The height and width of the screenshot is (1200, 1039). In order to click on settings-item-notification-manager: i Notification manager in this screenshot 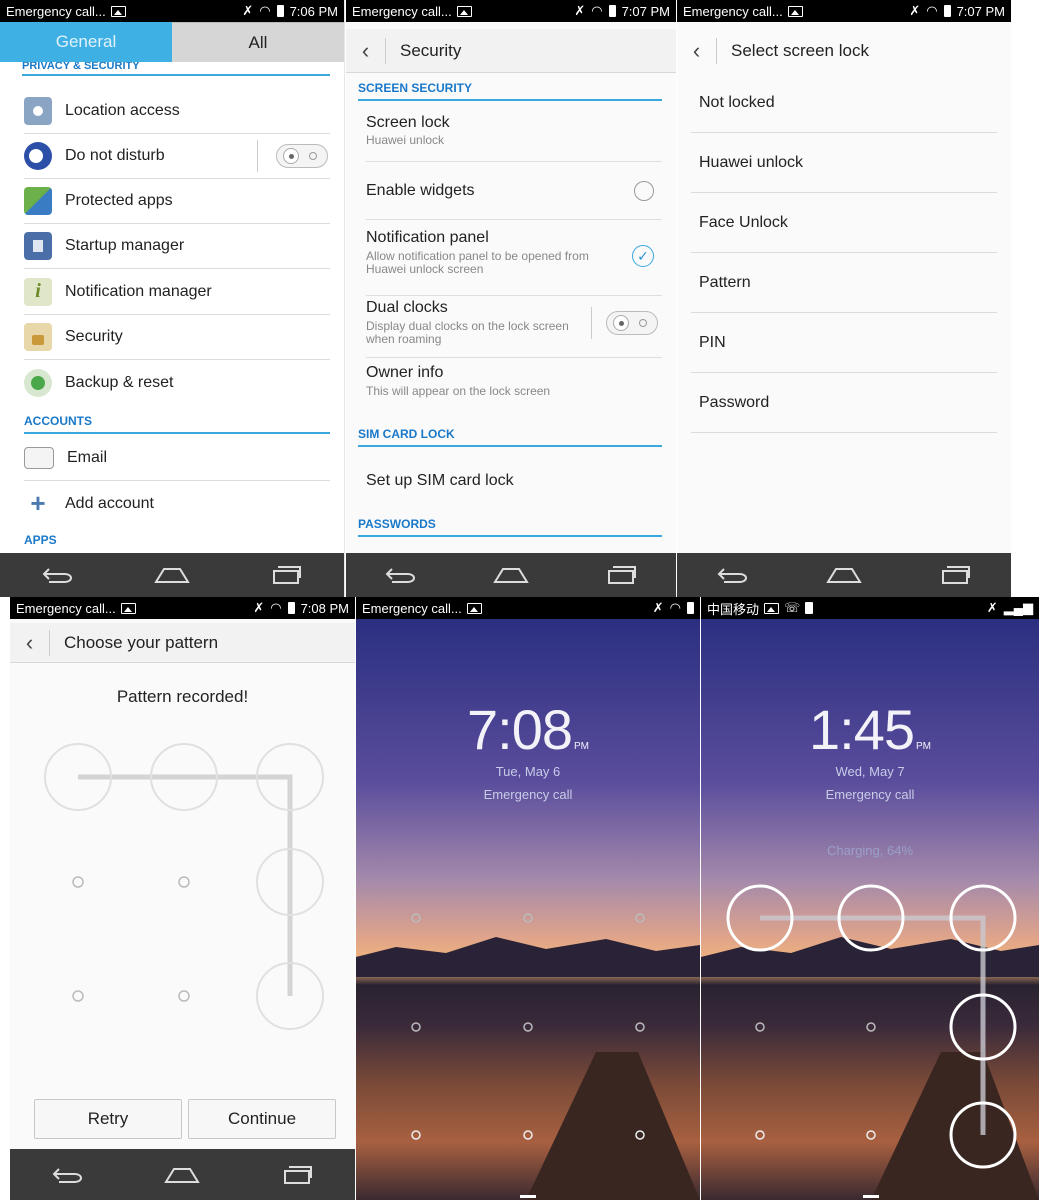, I will do `click(177, 292)`.